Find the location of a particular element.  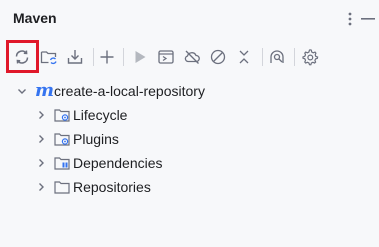

chevron-down-icon is located at coordinates (22, 91).